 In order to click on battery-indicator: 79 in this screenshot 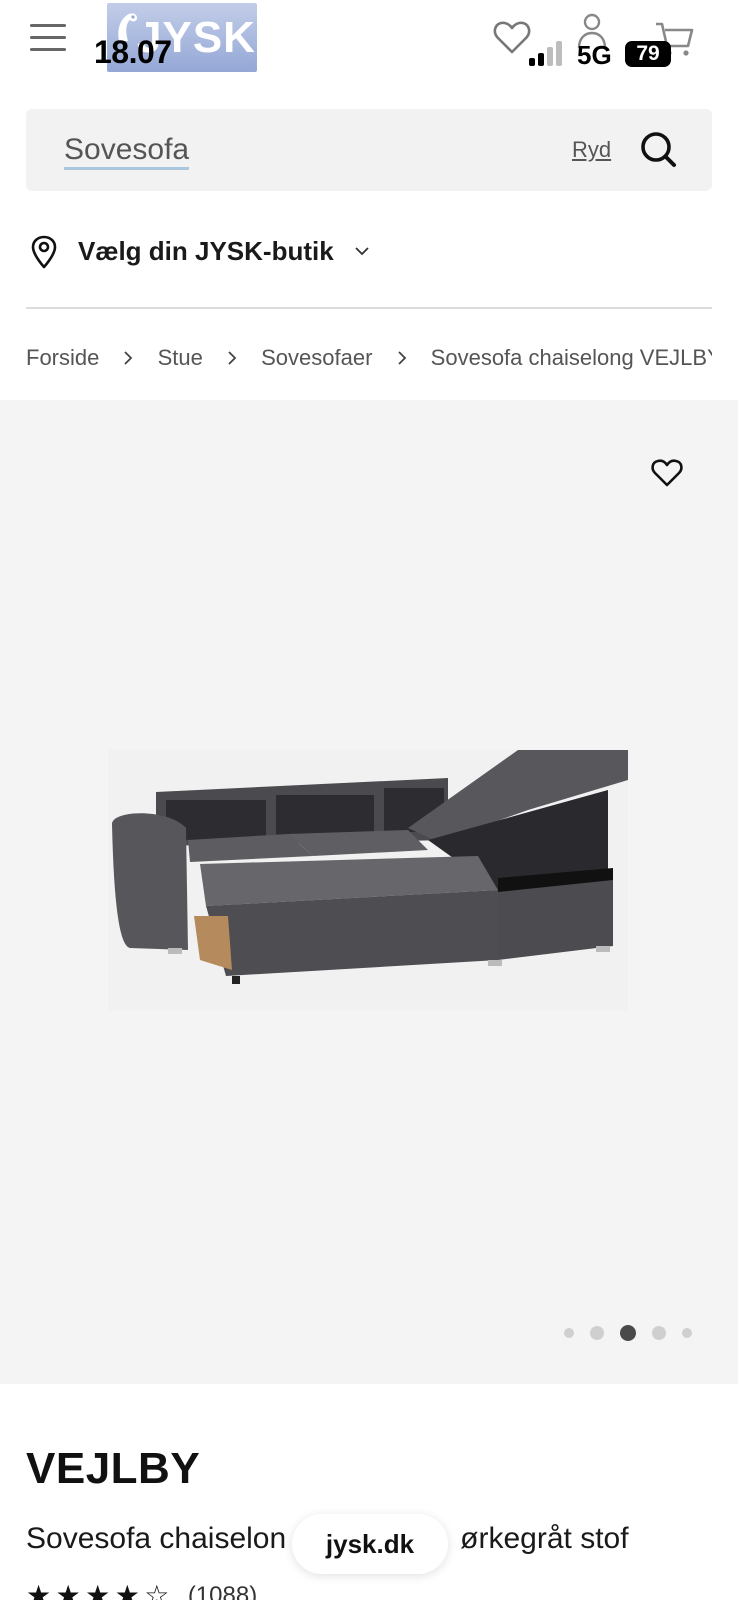, I will do `click(648, 54)`.